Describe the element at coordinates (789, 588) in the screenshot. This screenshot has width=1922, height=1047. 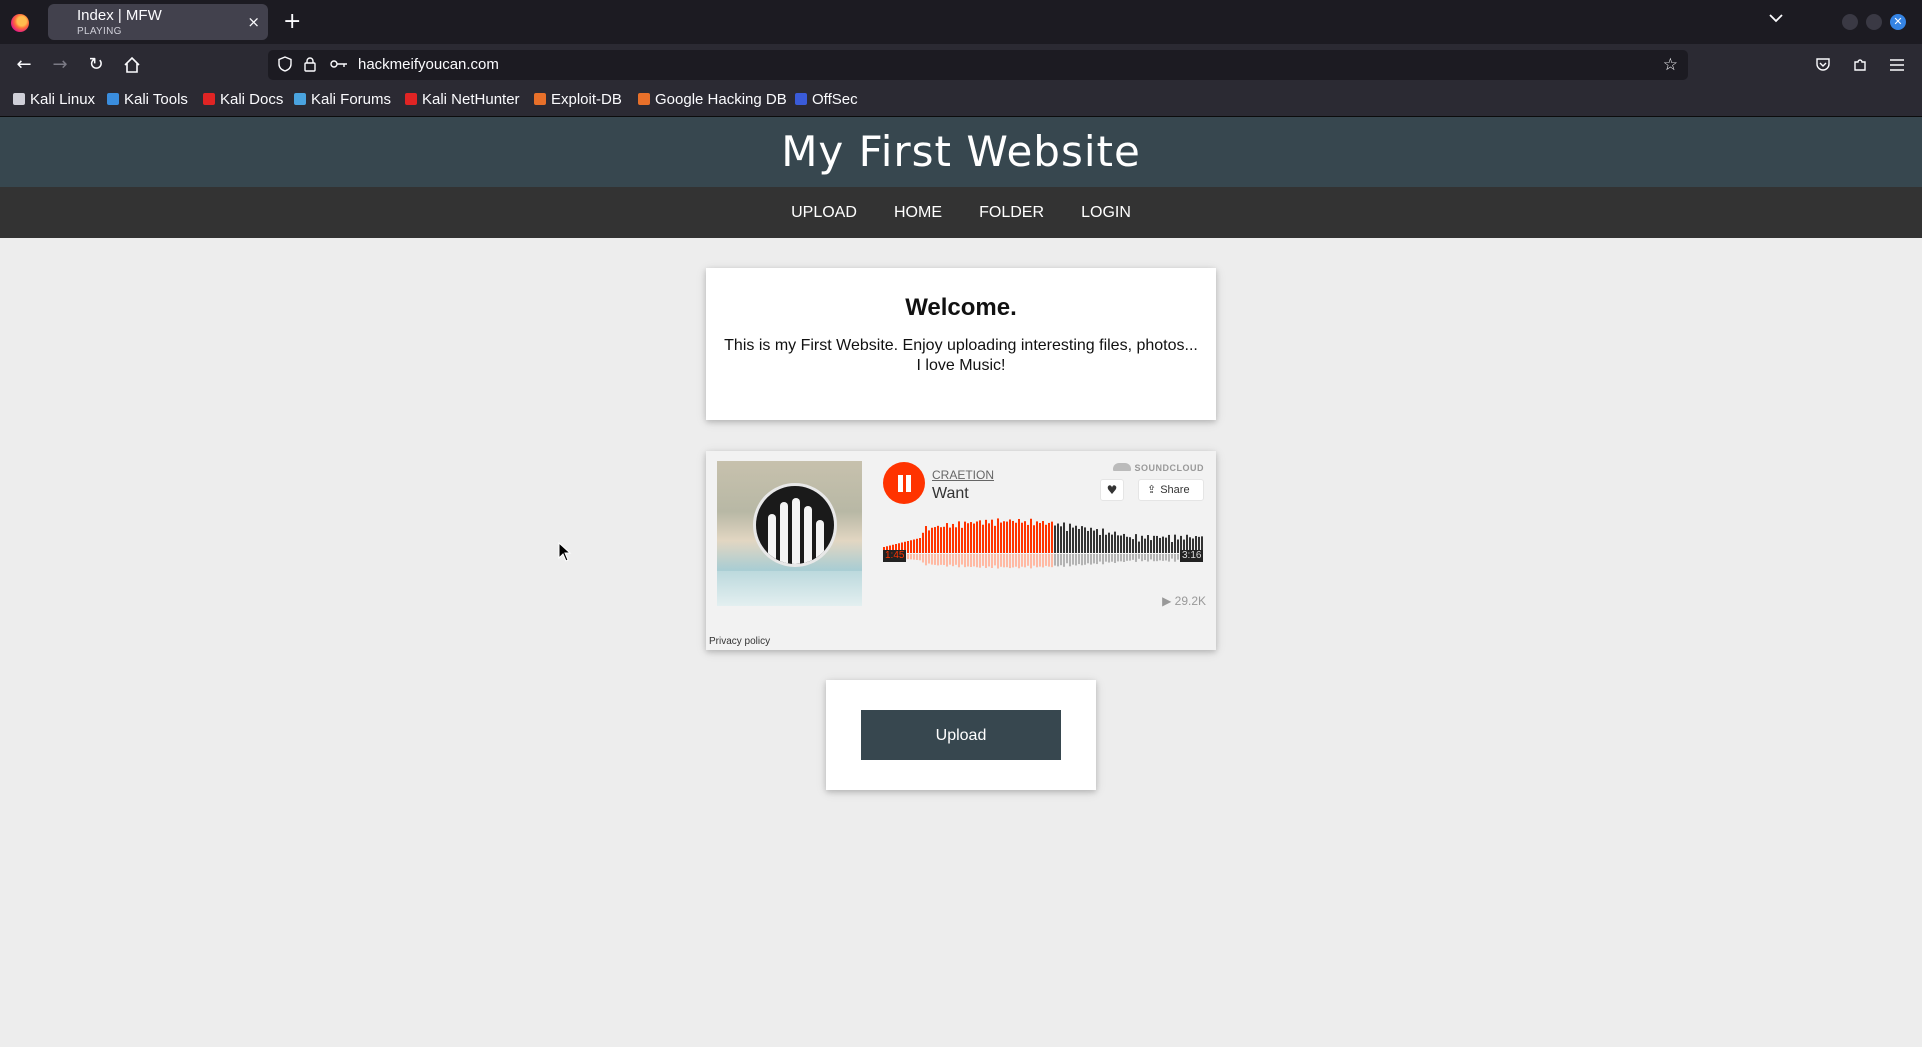
I see `artwork-water` at that location.